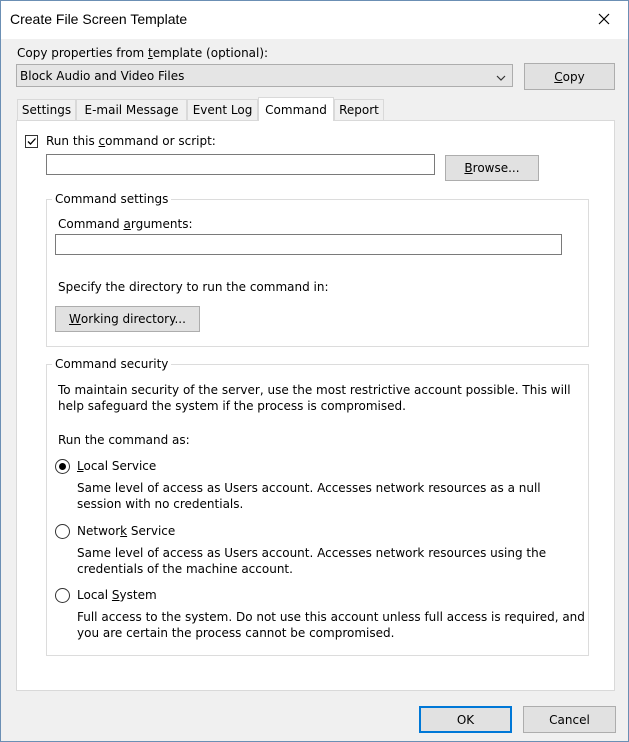  Describe the element at coordinates (501, 78) in the screenshot. I see `chevron-down-icon` at that location.